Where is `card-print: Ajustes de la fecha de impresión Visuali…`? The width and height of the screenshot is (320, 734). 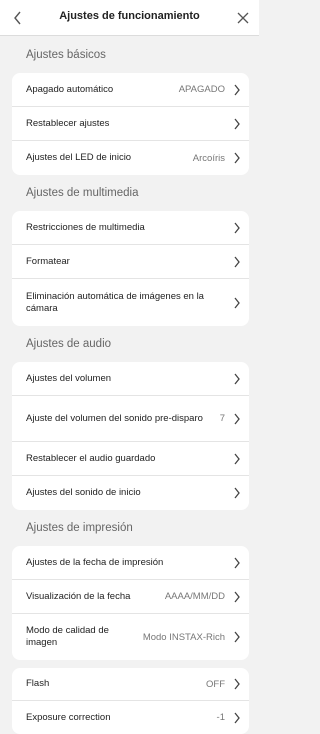
card-print: Ajustes de la fecha de impresión Visuali… is located at coordinates (130, 603).